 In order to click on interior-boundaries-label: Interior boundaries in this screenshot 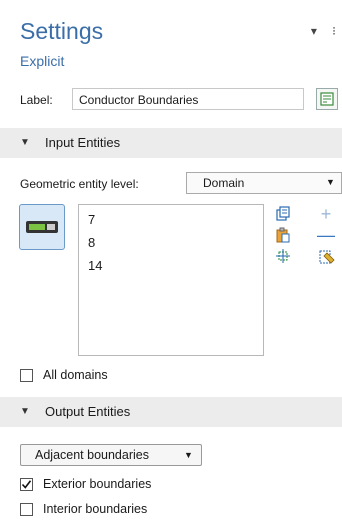, I will do `click(95, 509)`.